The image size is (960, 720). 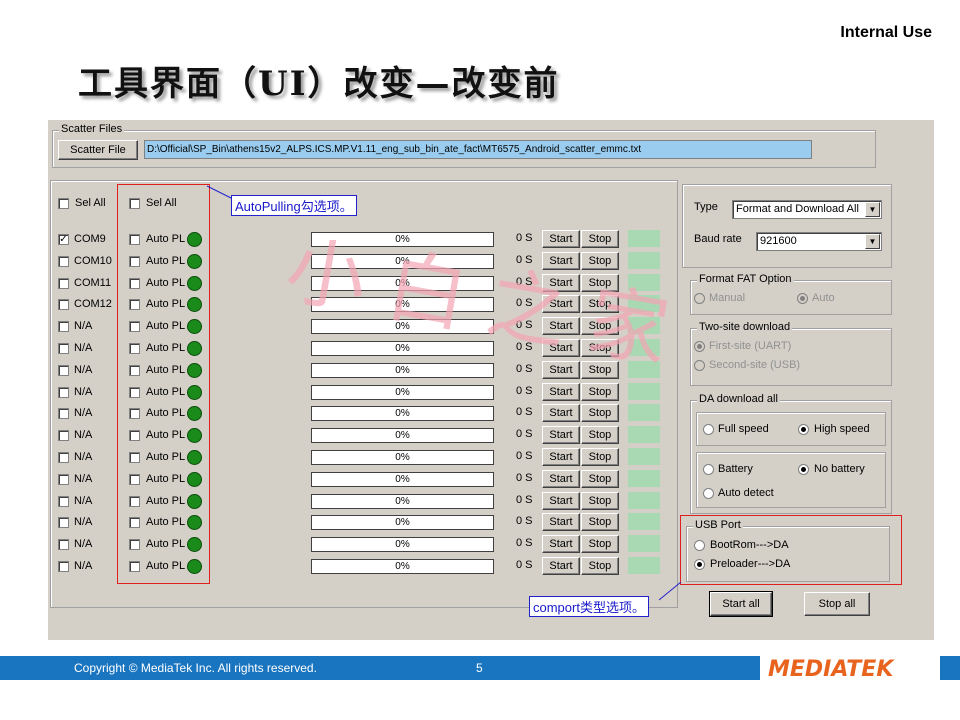 I want to click on comport-connector, so click(x=670, y=591).